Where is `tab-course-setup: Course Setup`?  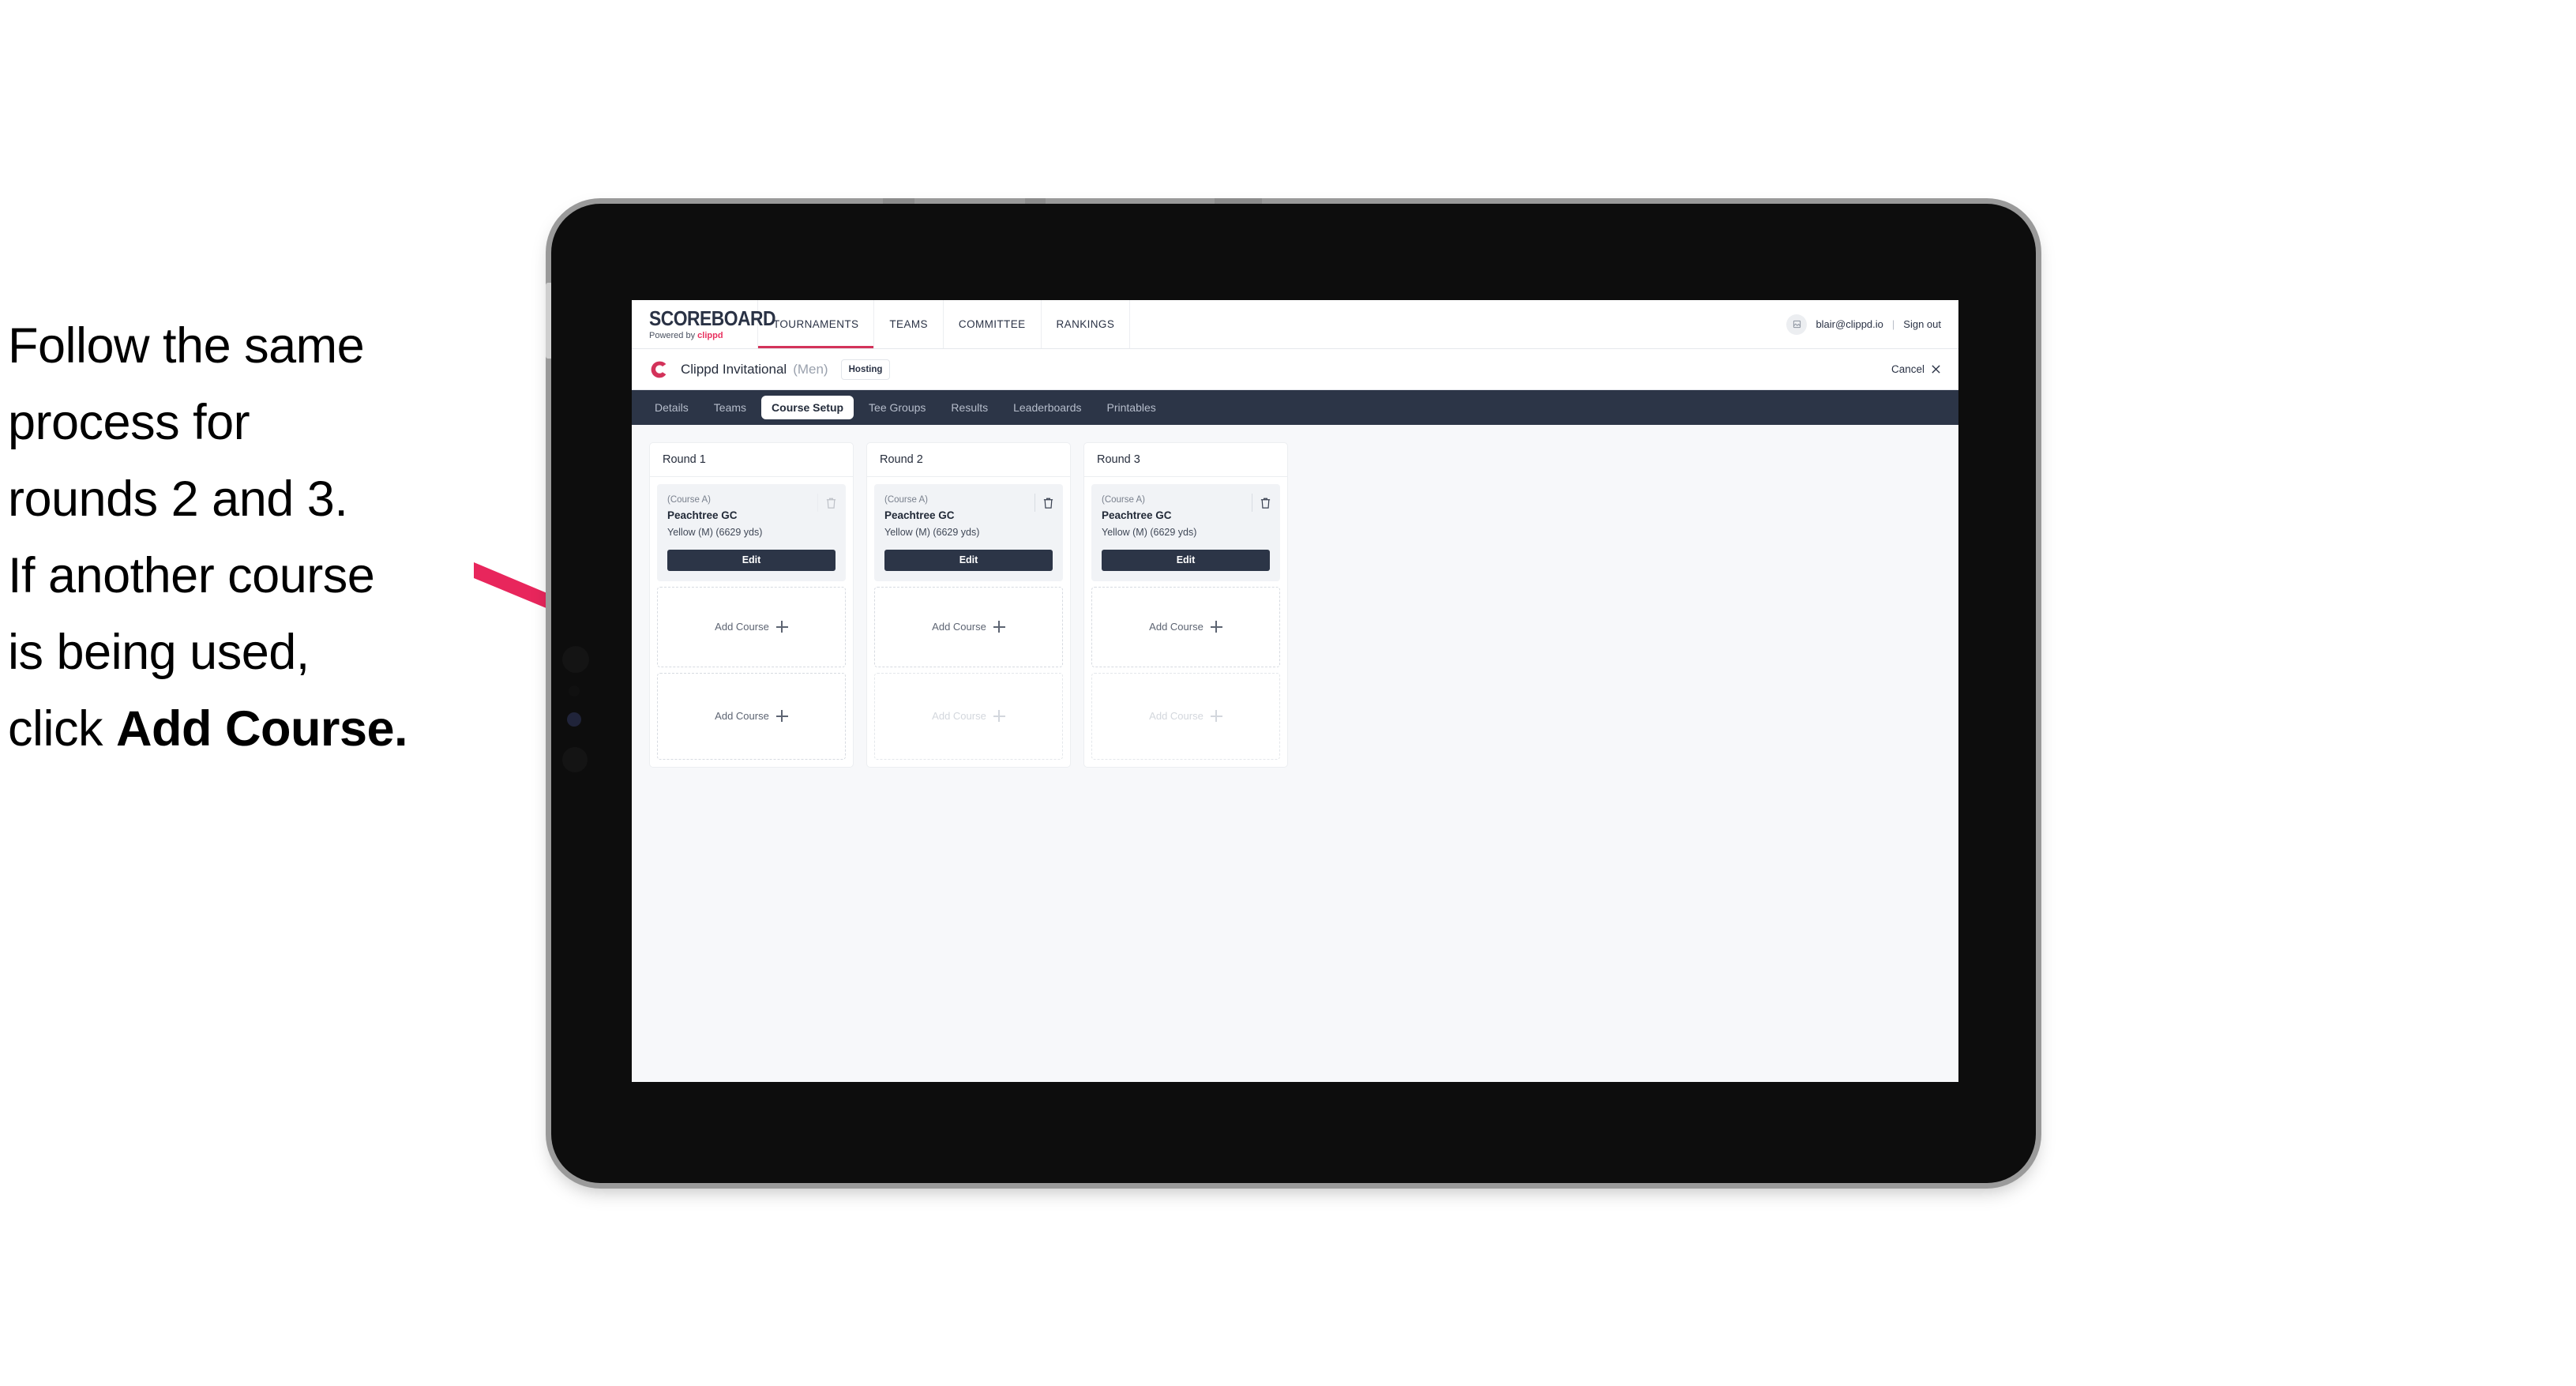
tab-course-setup: Course Setup is located at coordinates (807, 407).